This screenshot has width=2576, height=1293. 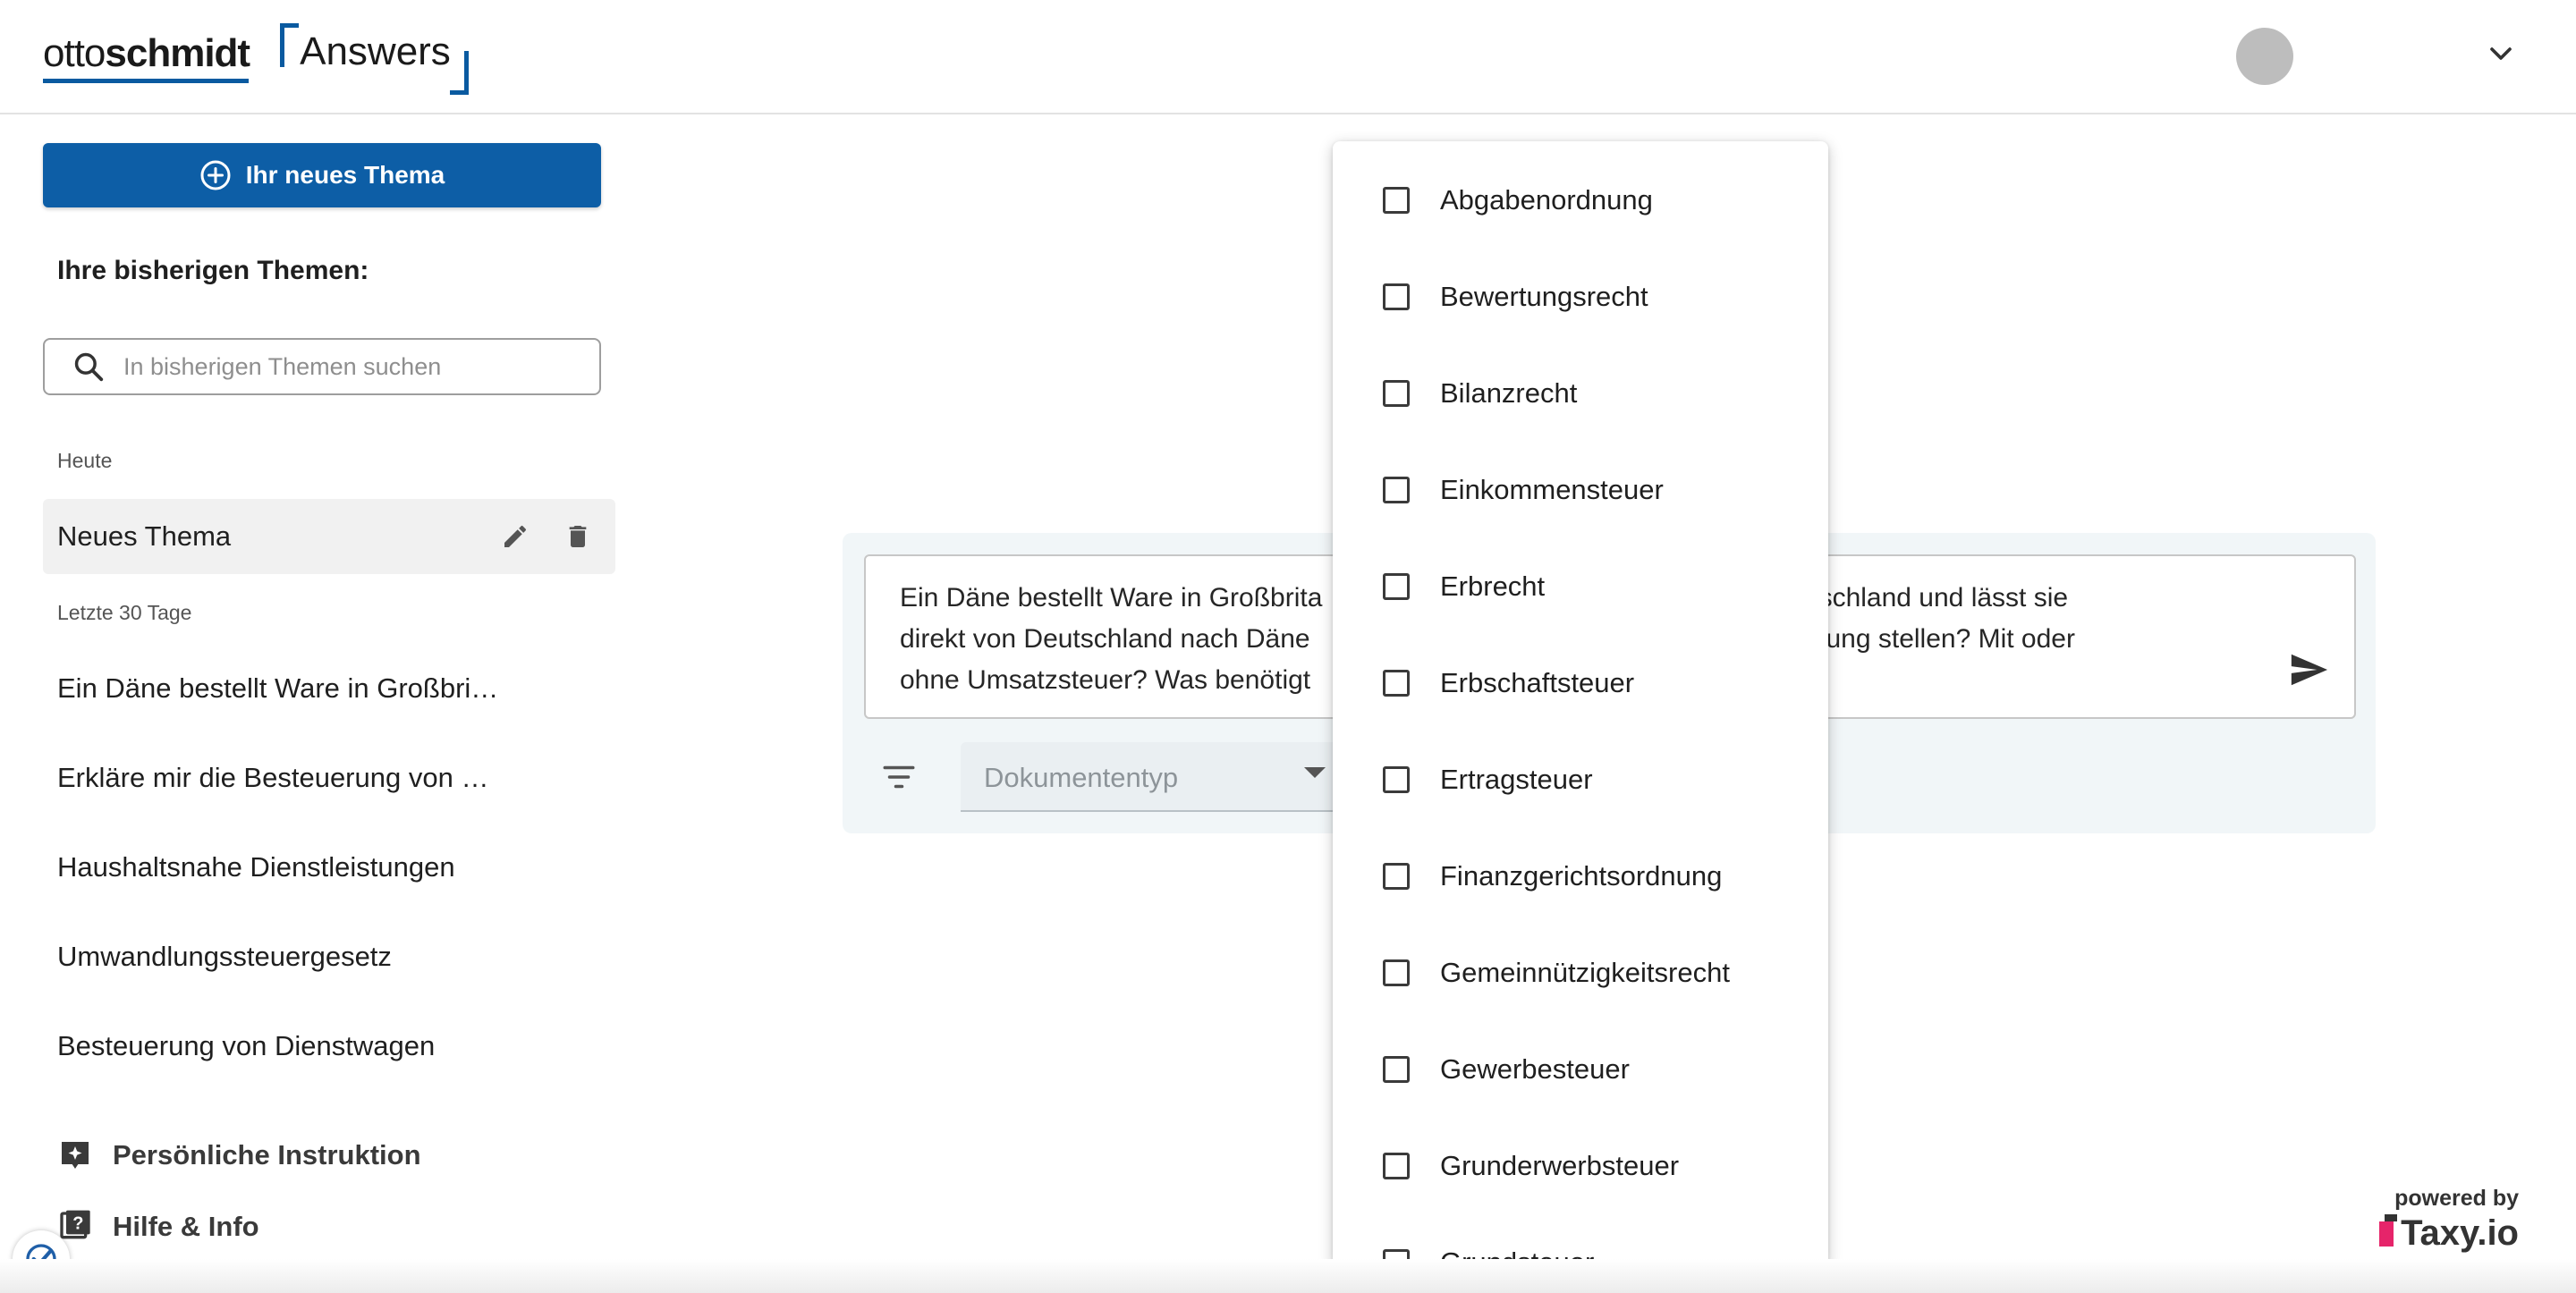 What do you see at coordinates (515, 536) in the screenshot?
I see `edit-icon` at bounding box center [515, 536].